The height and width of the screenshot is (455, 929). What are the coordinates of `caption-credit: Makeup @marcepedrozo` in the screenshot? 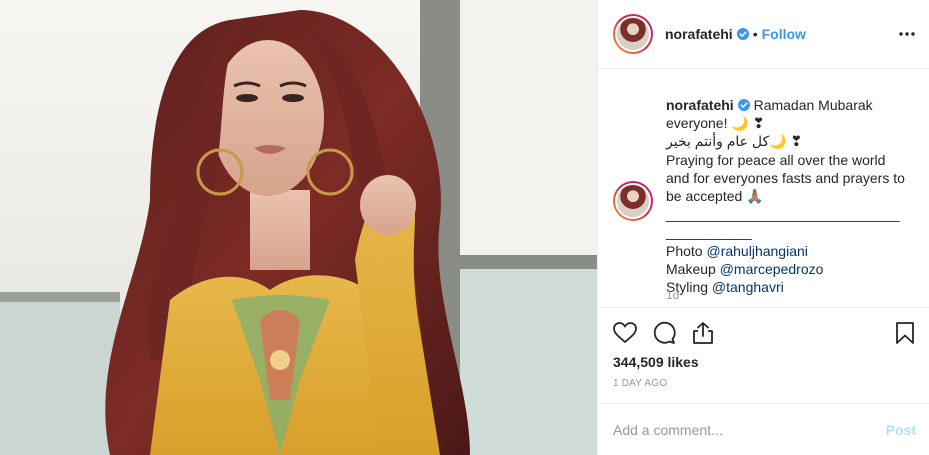 It's located at (791, 269).